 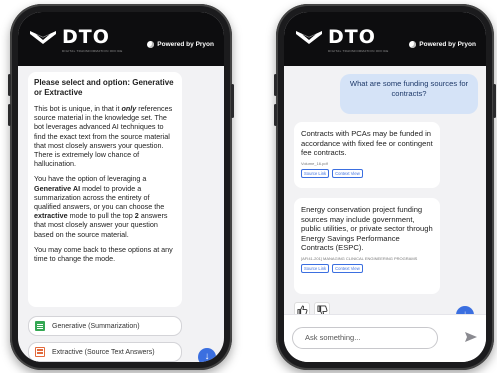 I want to click on text: You have the option of leveraging a, so click(x=90, y=179).